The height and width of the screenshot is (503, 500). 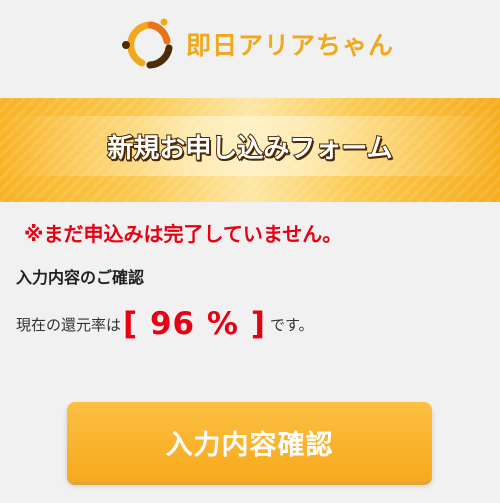 I want to click on section-title: 入力内容のご確認, so click(x=80, y=277).